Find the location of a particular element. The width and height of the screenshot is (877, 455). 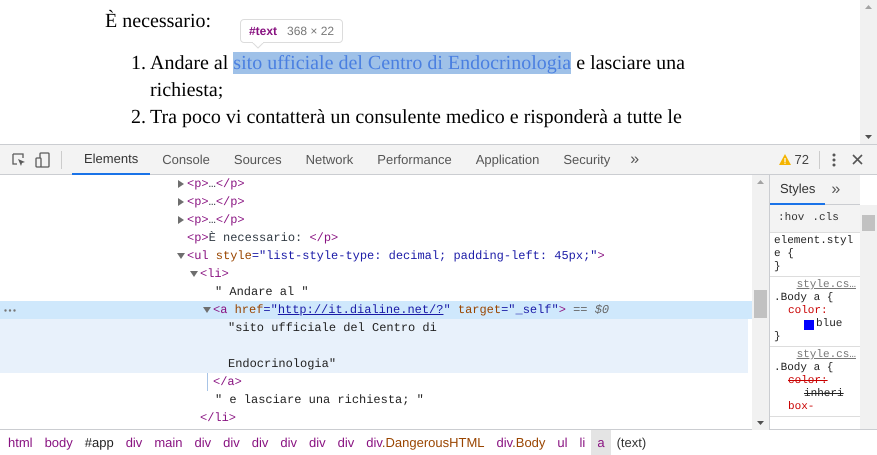

attribute-value: ="list-style-type: decimal; padding-left: 45px;" is located at coordinates (425, 256).